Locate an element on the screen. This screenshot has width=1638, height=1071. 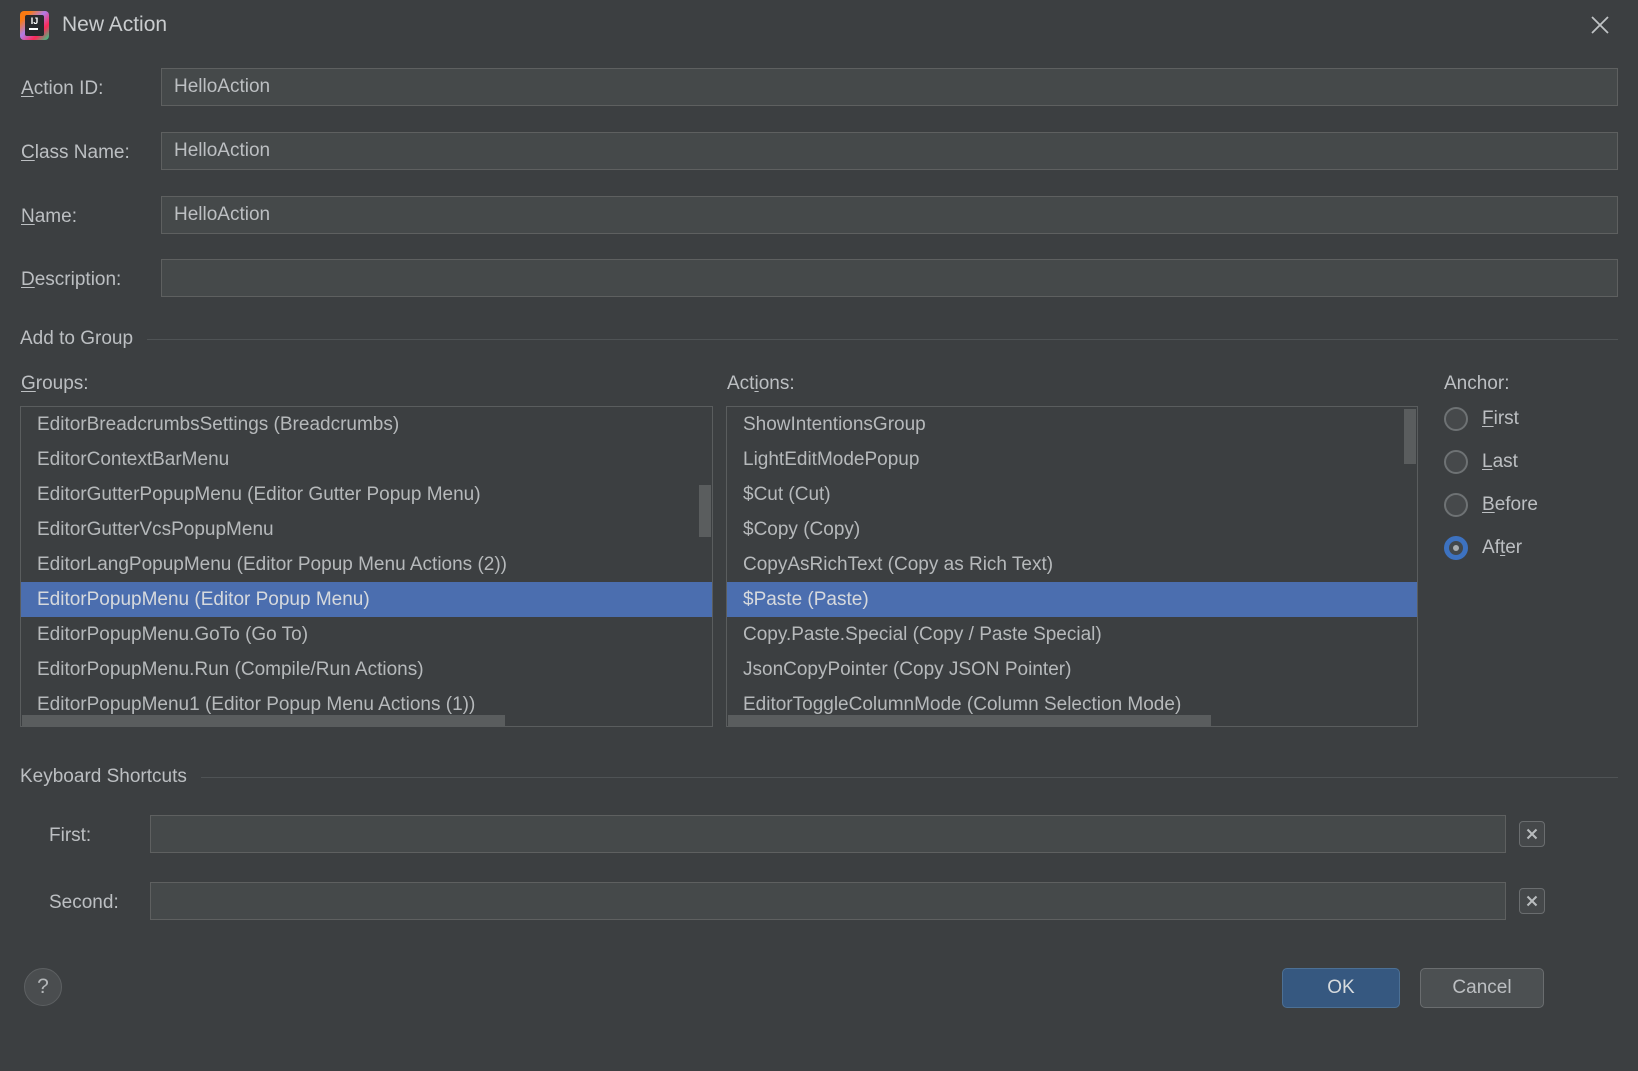
add-to-group-separator: Add to Group is located at coordinates (819, 339).